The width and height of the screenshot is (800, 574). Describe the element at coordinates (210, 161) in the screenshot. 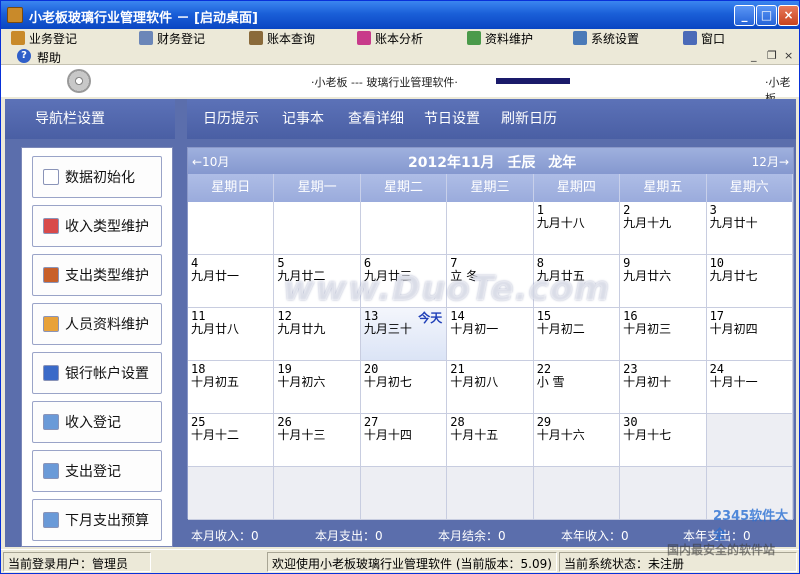

I see `prev-month-link: ←10月` at that location.